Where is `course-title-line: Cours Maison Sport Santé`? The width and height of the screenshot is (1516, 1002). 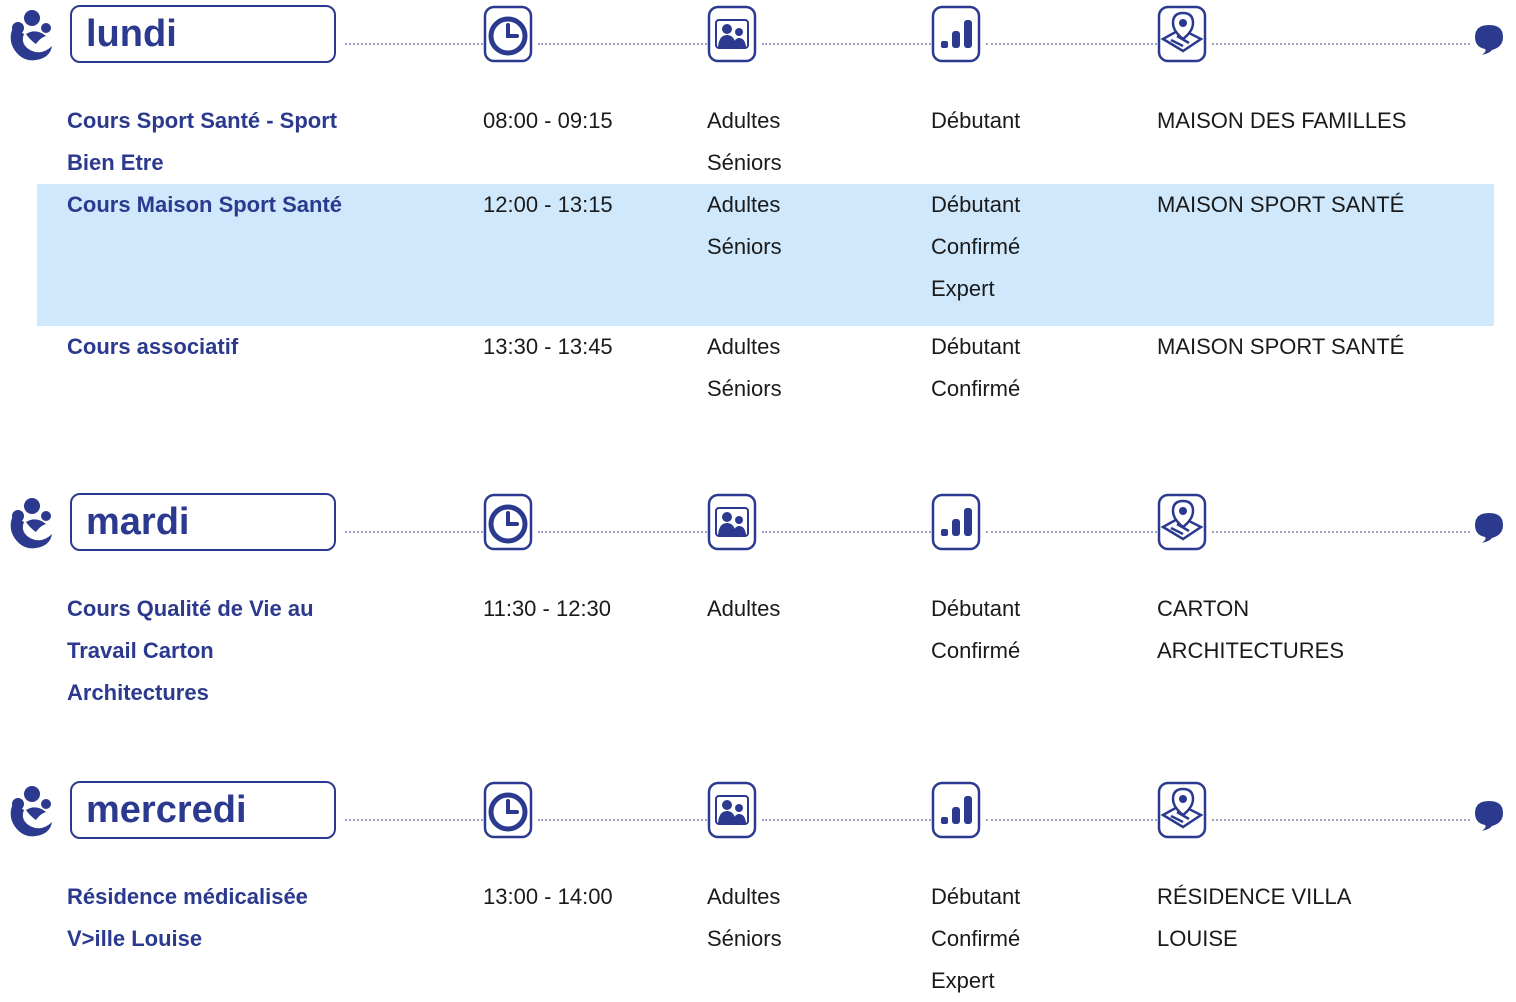
course-title-line: Cours Maison Sport Santé is located at coordinates (232, 205).